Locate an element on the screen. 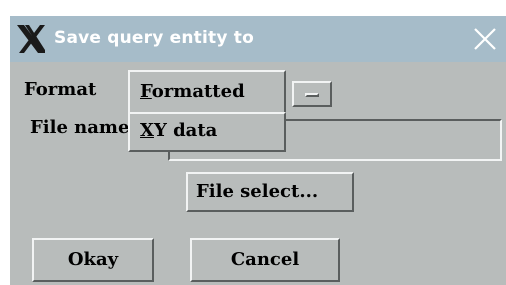 Image resolution: width=506 pixels, height=285 pixels. format-option-xy-data: XY data is located at coordinates (178, 130).